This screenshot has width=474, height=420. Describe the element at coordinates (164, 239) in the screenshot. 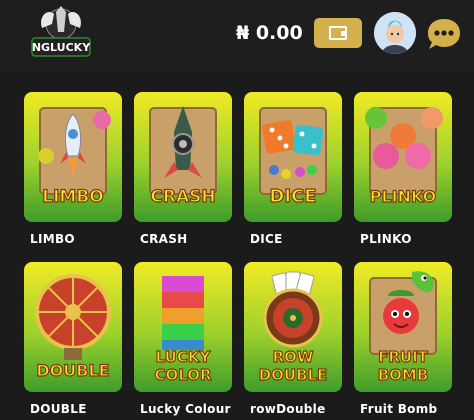

I see `game-title: CRASH` at that location.